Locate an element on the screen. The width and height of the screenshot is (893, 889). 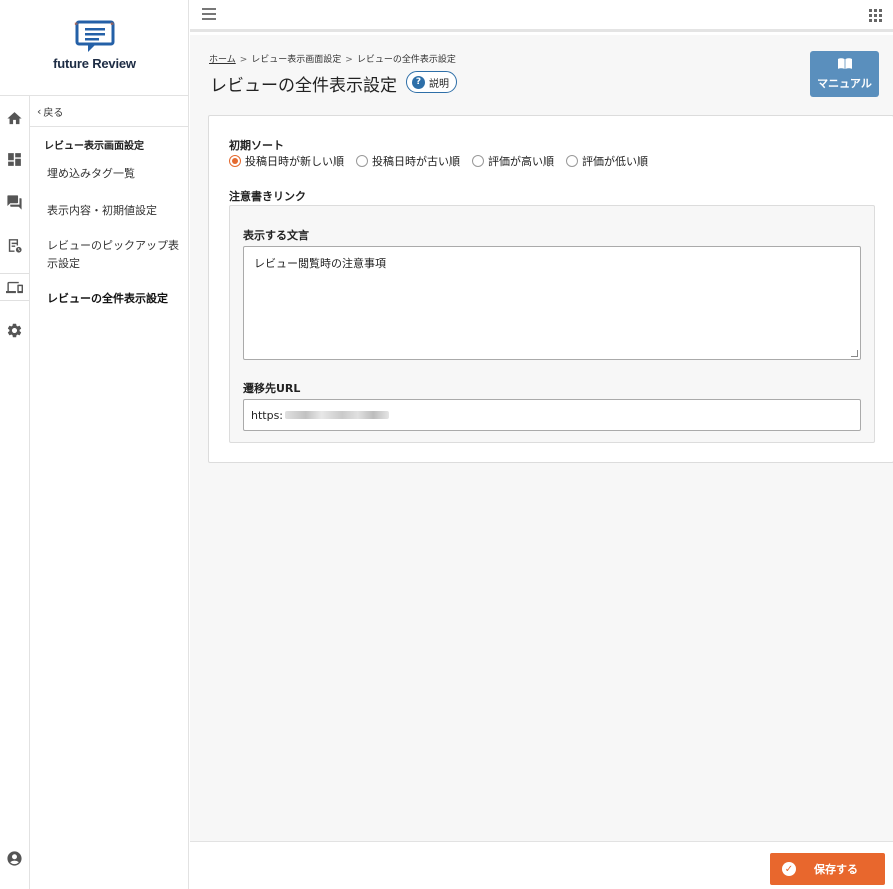
sort-label: 初期ソート is located at coordinates (256, 145).